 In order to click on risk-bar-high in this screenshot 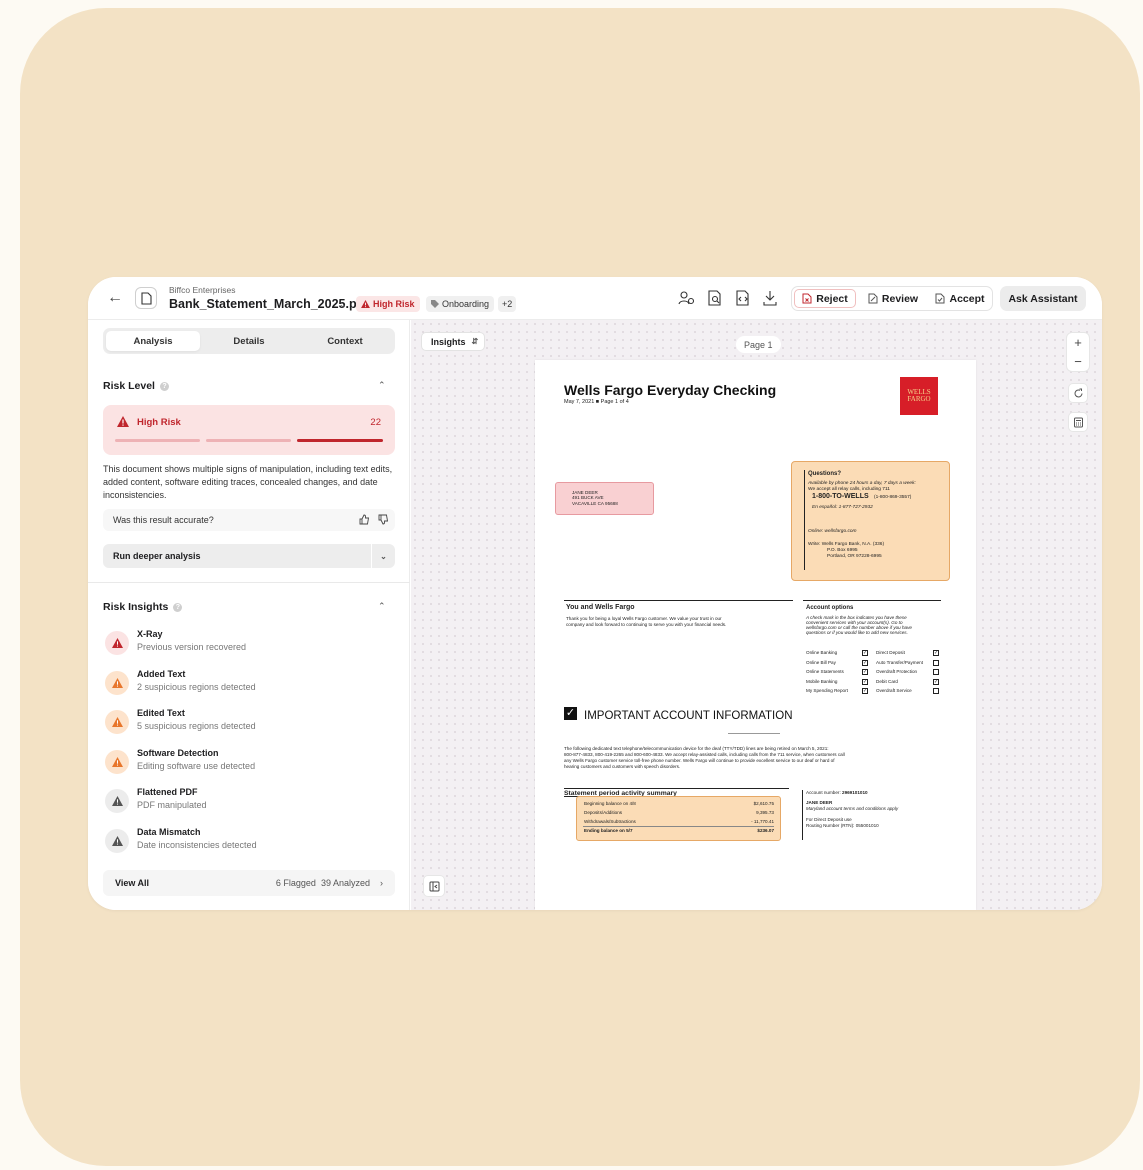, I will do `click(340, 440)`.